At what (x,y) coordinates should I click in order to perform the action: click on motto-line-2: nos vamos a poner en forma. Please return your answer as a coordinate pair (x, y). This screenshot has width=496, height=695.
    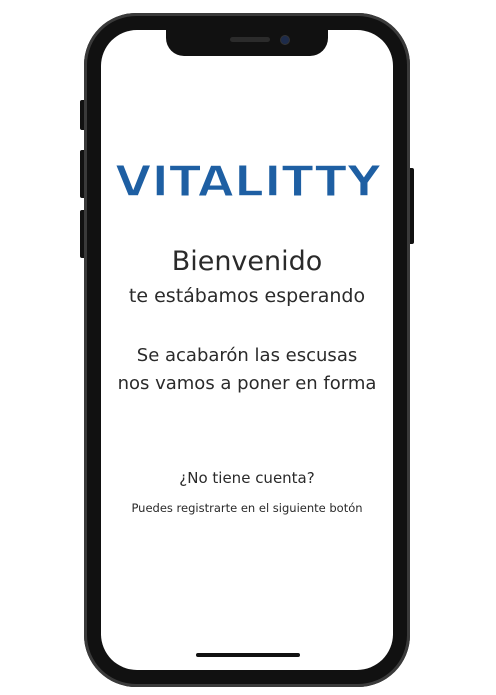
    Looking at the image, I should click on (247, 383).